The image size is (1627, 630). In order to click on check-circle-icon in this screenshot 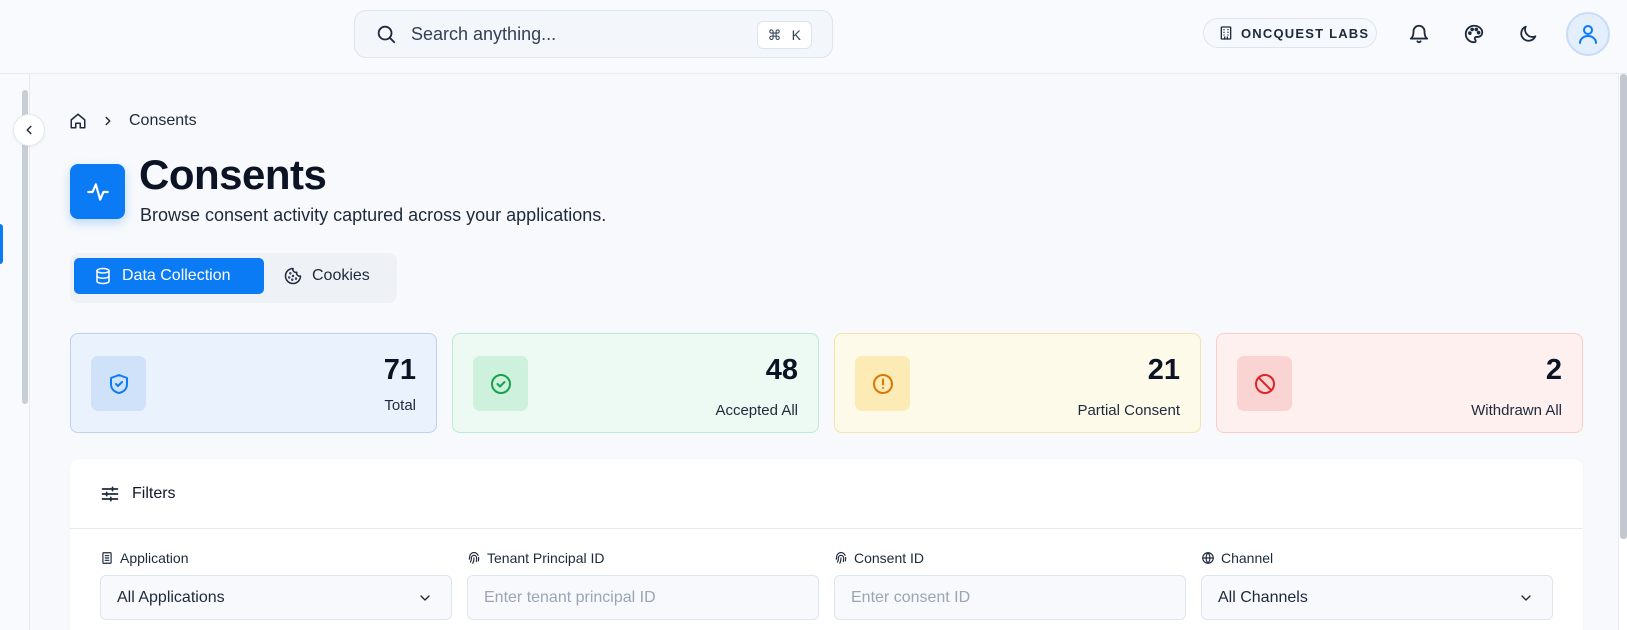, I will do `click(500, 383)`.